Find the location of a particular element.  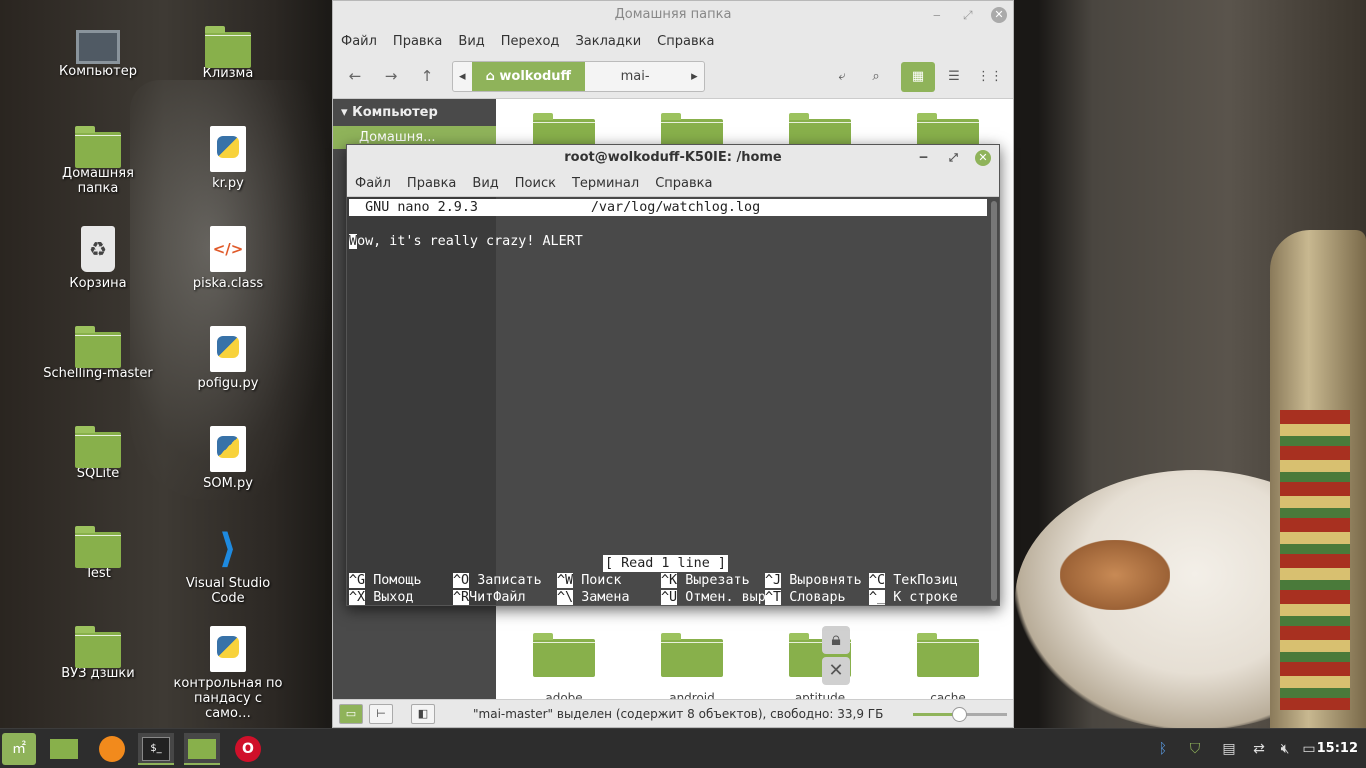

desktop-icon-home: Домашняя папка is located at coordinates (98, 161).